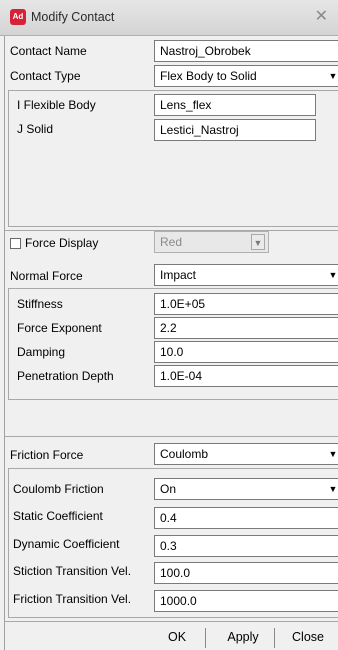 The height and width of the screenshot is (650, 338). Describe the element at coordinates (235, 130) in the screenshot. I see `j-solid-input: Lestici_Nastroj` at that location.